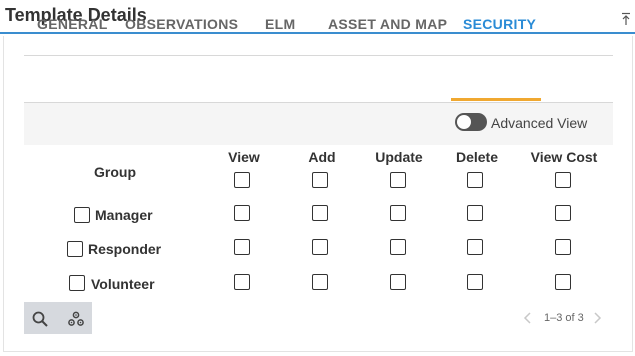 Image resolution: width=635 pixels, height=356 pixels. Describe the element at coordinates (477, 157) in the screenshot. I see `column-header-delete: Delete` at that location.